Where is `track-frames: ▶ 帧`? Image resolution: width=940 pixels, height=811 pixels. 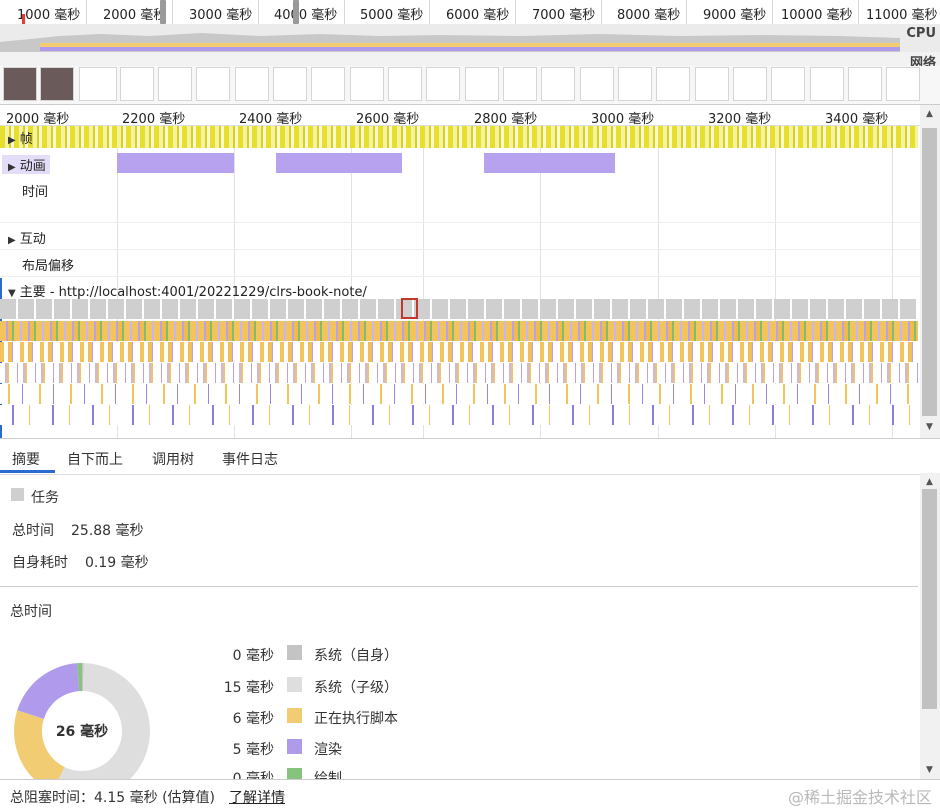 track-frames: ▶ 帧 is located at coordinates (20, 137).